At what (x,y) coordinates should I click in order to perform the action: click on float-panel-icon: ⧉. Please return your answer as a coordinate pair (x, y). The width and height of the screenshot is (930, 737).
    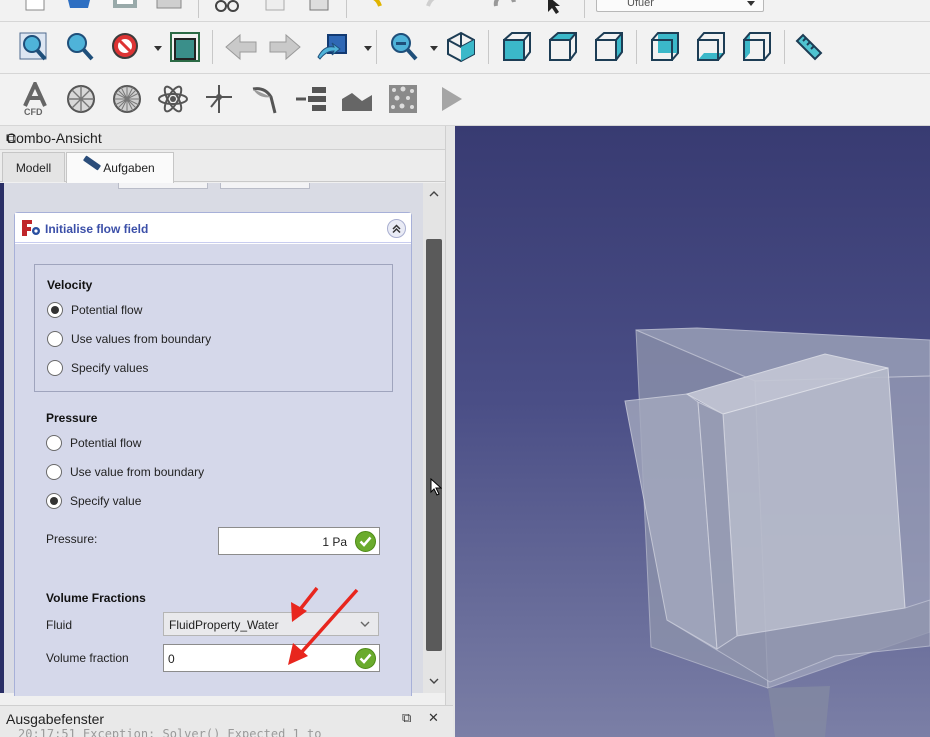
    Looking at the image, I should click on (406, 718).